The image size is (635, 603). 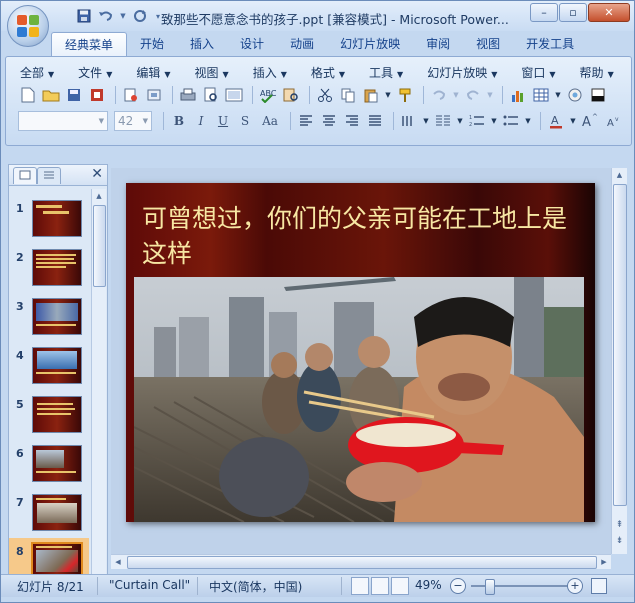 I want to click on menu-format: 格式 ▼, so click(x=328, y=73).